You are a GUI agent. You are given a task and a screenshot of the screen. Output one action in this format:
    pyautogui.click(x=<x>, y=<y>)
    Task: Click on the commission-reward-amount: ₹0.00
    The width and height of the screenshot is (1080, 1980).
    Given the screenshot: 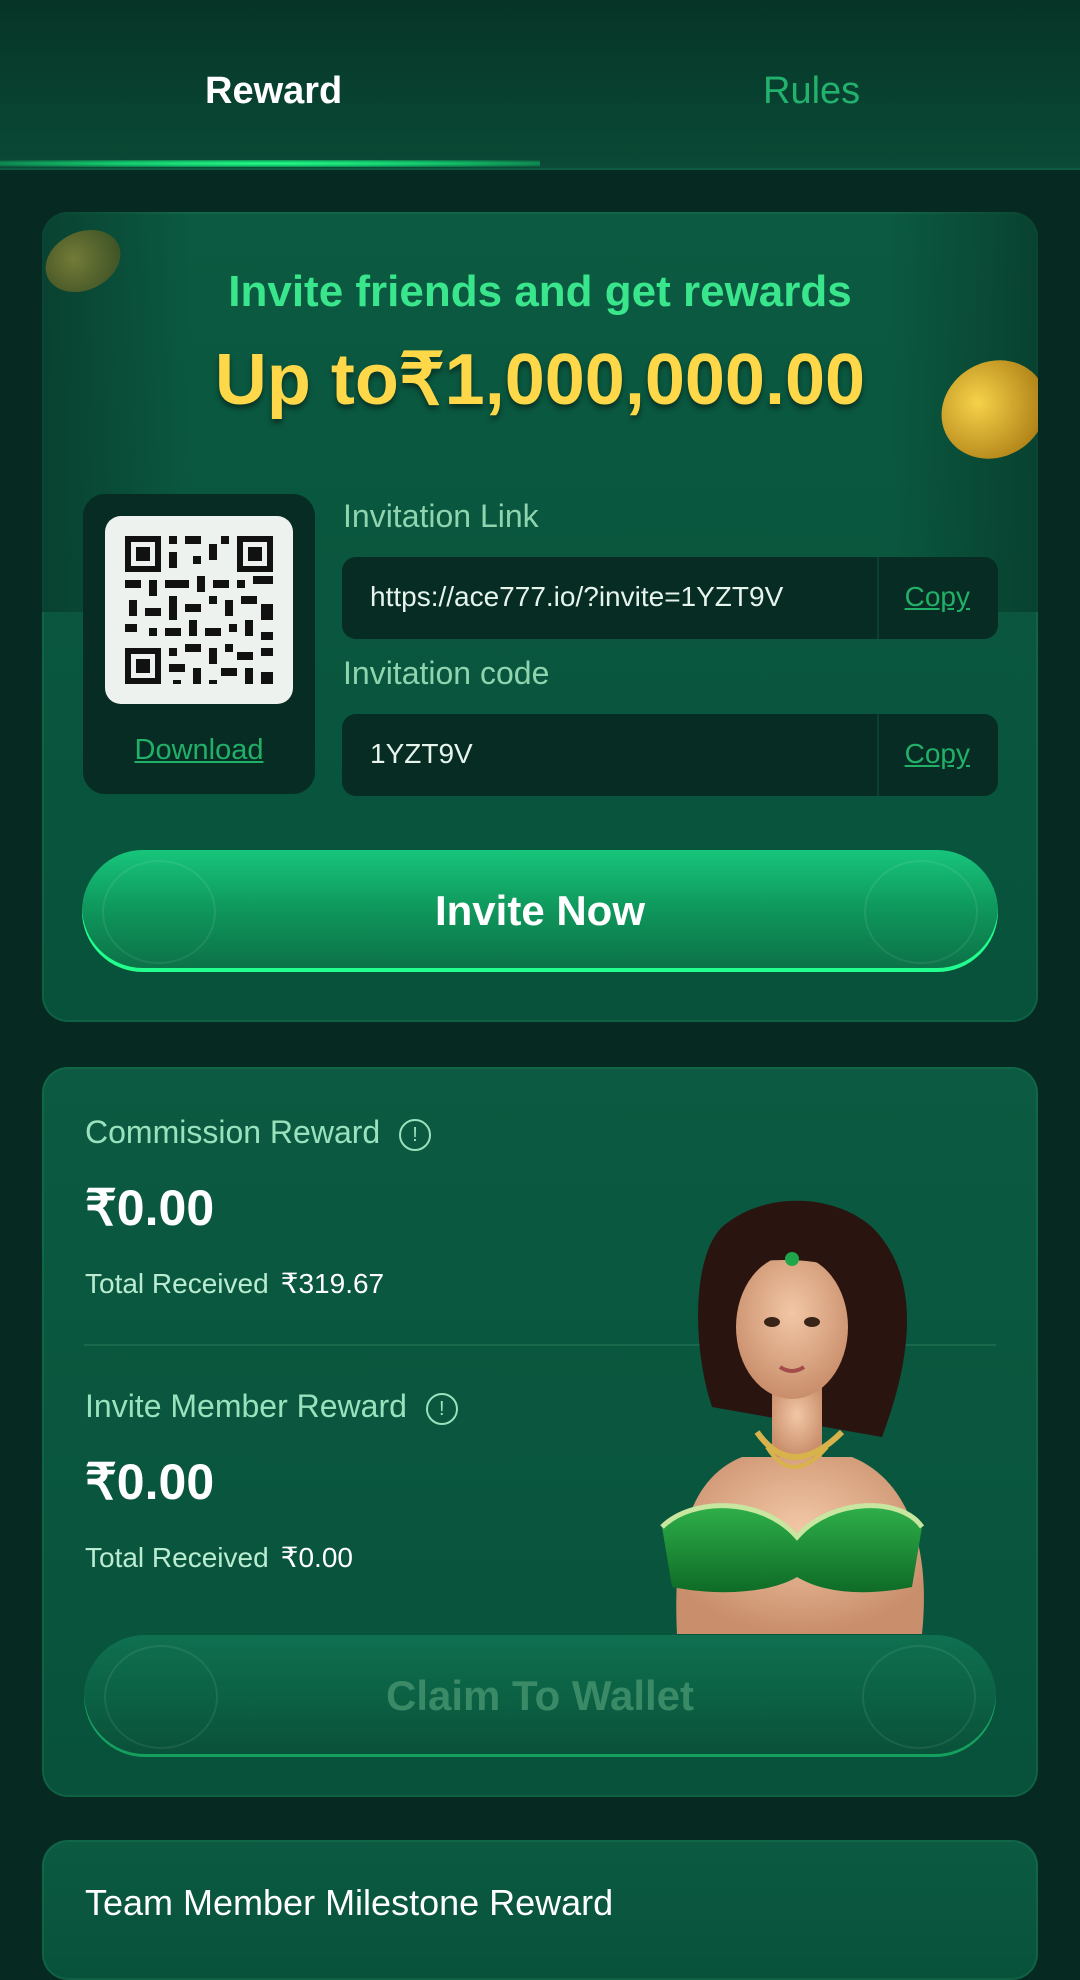 What is the action you would take?
    pyautogui.click(x=150, y=1208)
    